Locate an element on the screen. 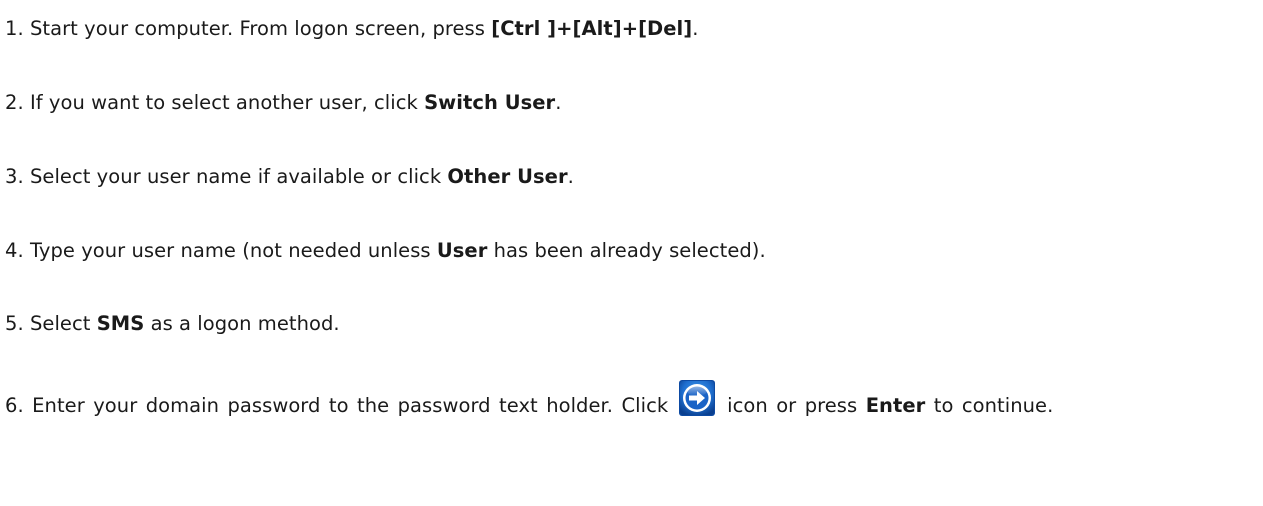 The image size is (1263, 506). step-text-middle: icon or press is located at coordinates (792, 405).